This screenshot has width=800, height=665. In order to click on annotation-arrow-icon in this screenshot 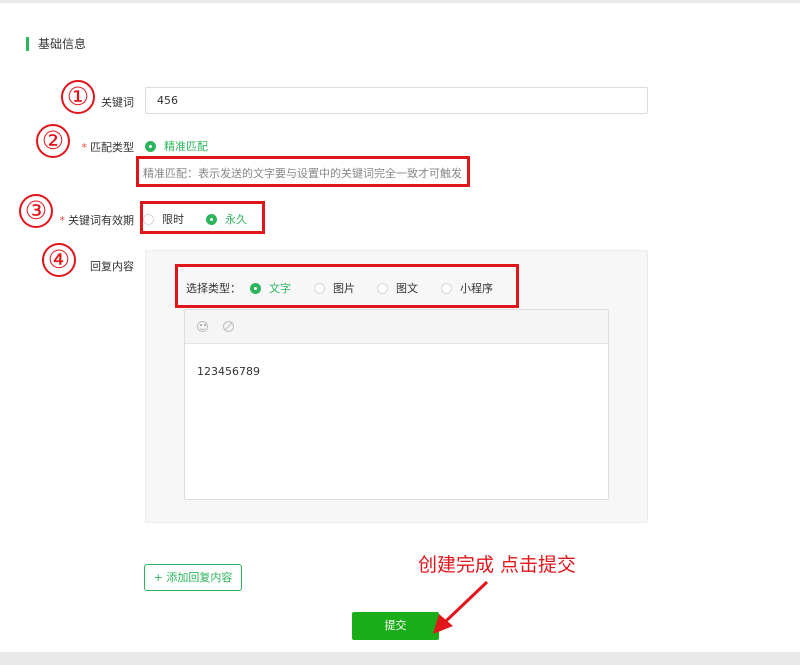, I will do `click(461, 607)`.